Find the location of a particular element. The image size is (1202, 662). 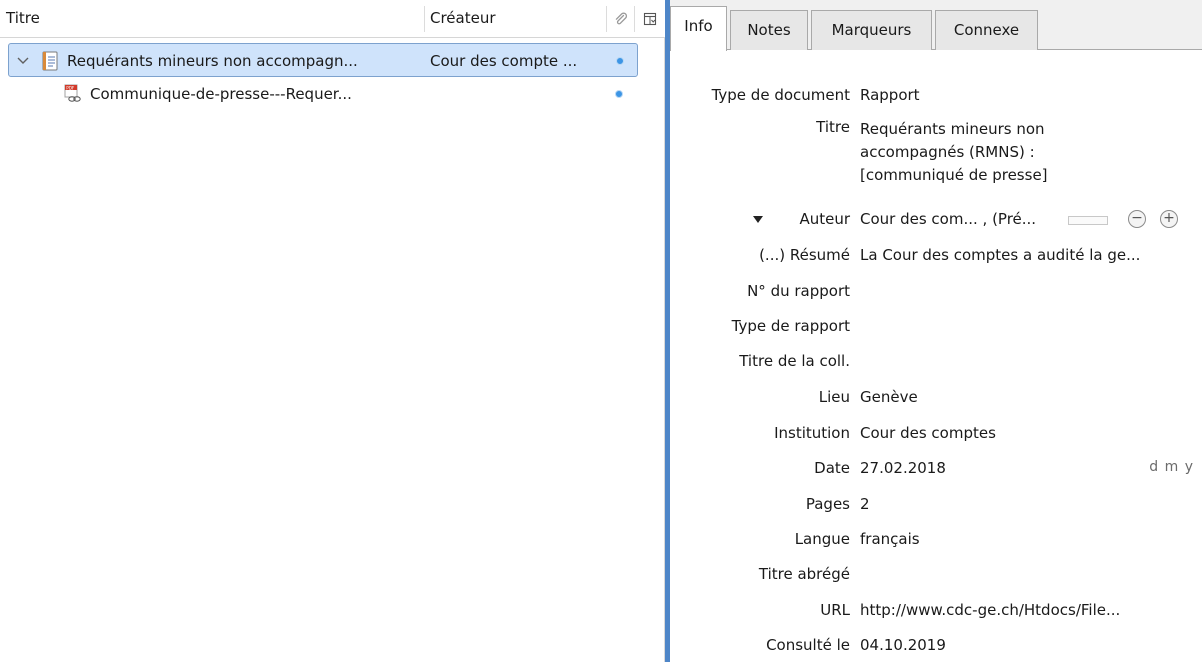

report-icon is located at coordinates (50, 61).